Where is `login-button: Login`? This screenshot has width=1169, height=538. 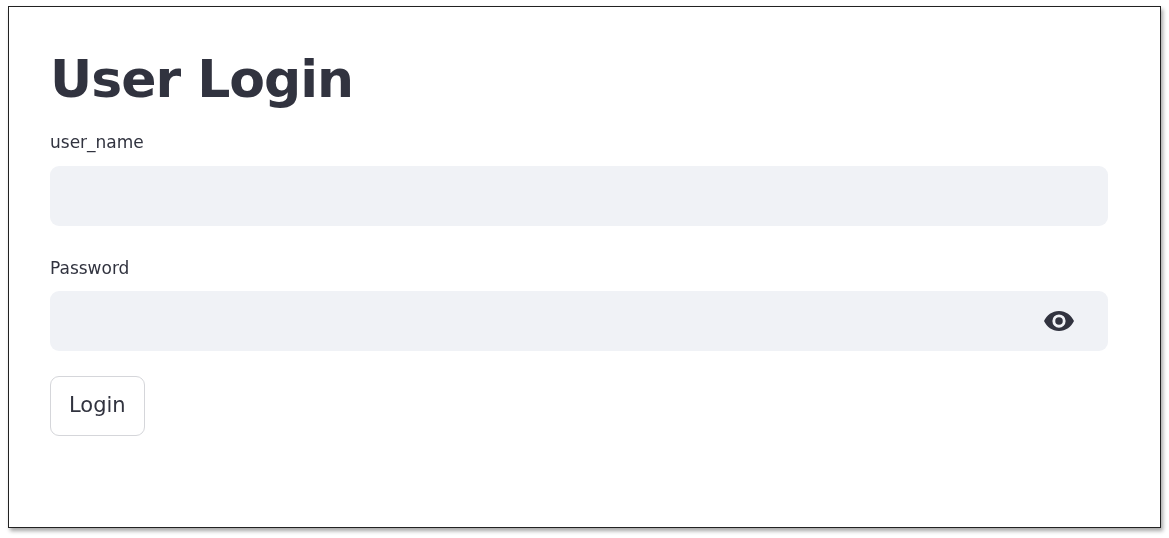 login-button: Login is located at coordinates (97, 406).